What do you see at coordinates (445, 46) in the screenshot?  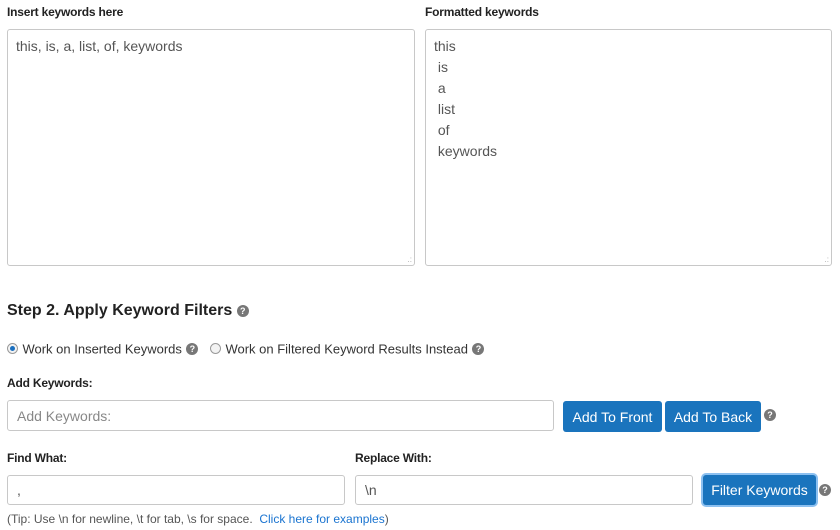 I see `formatted-line: this` at bounding box center [445, 46].